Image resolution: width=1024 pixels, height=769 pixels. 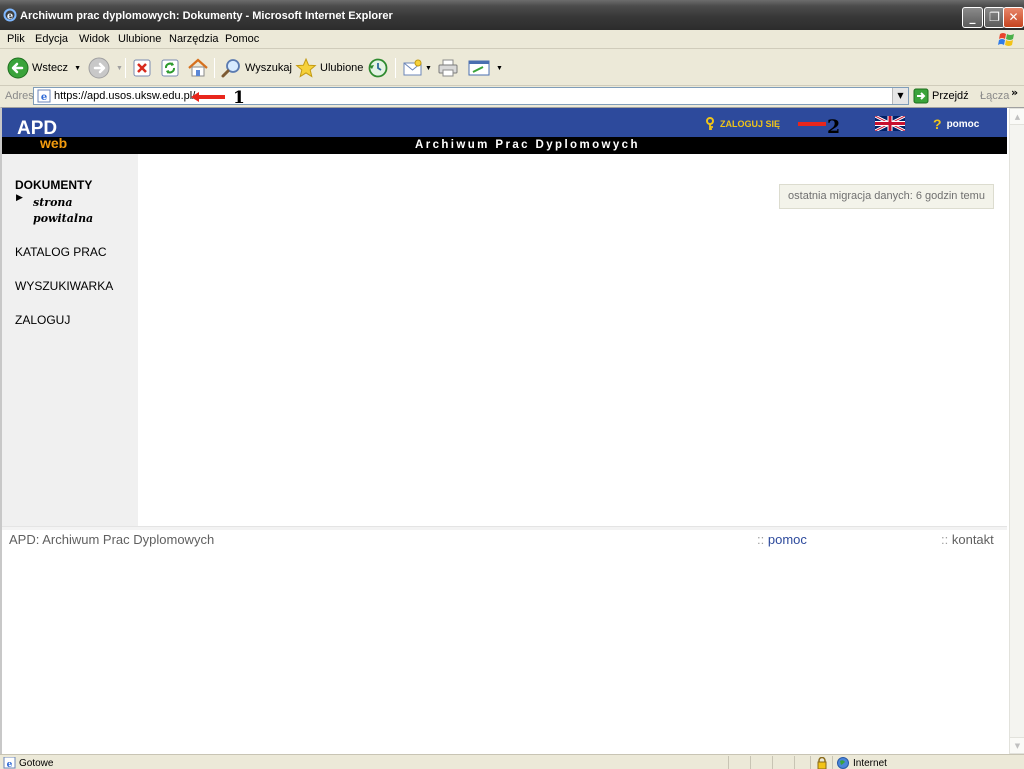 I want to click on footer-help-link: :: pomoc, so click(x=782, y=539).